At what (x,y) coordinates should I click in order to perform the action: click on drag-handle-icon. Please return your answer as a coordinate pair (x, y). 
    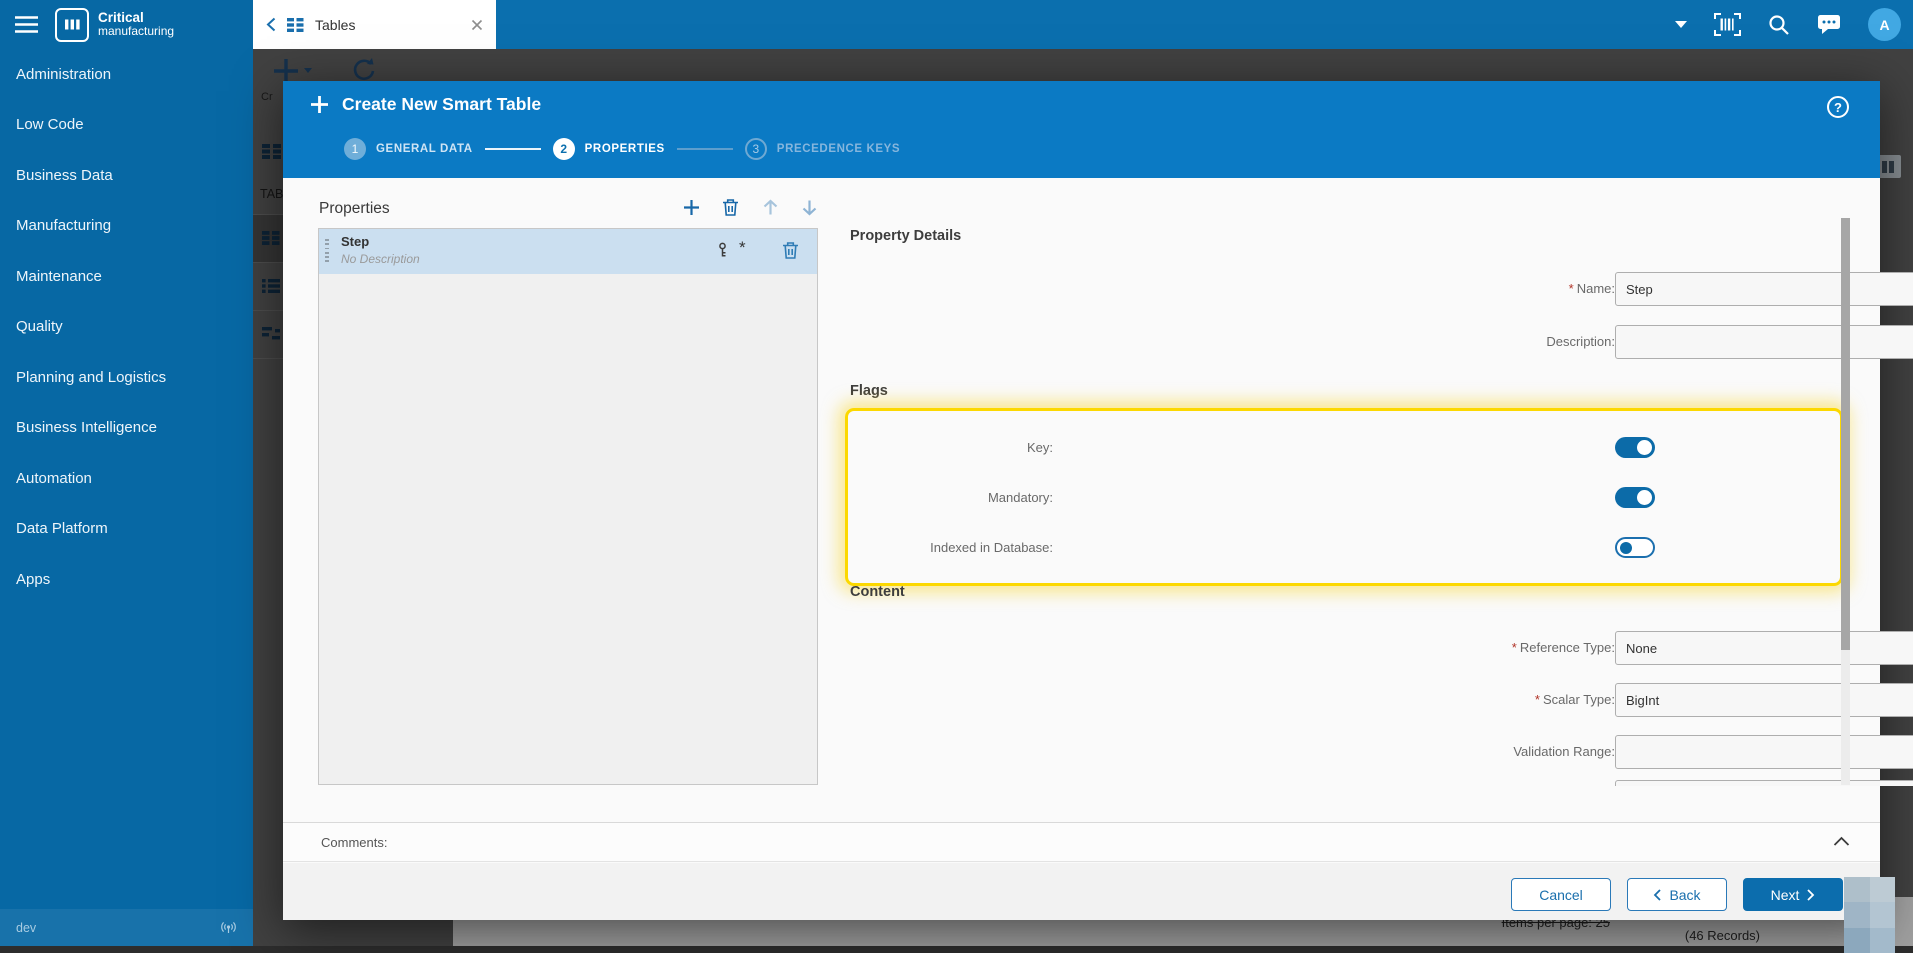
    Looking at the image, I should click on (327, 251).